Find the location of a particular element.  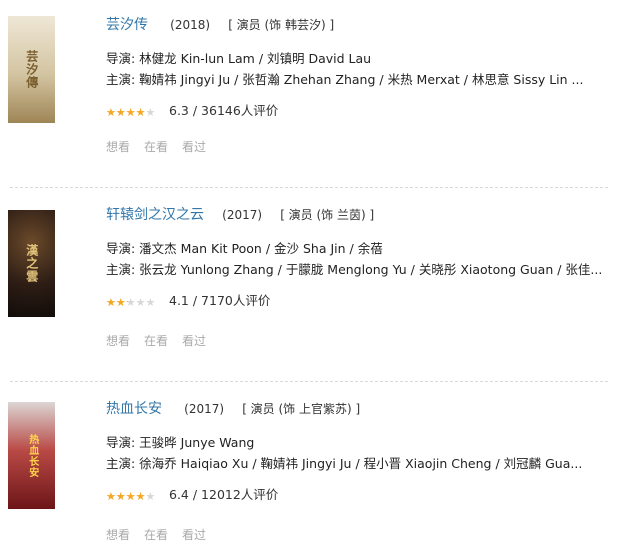

director-line: 导演: 潘文杰 Man Kit Poon / 金沙 Sha Jin / 余蓓 is located at coordinates (244, 248).